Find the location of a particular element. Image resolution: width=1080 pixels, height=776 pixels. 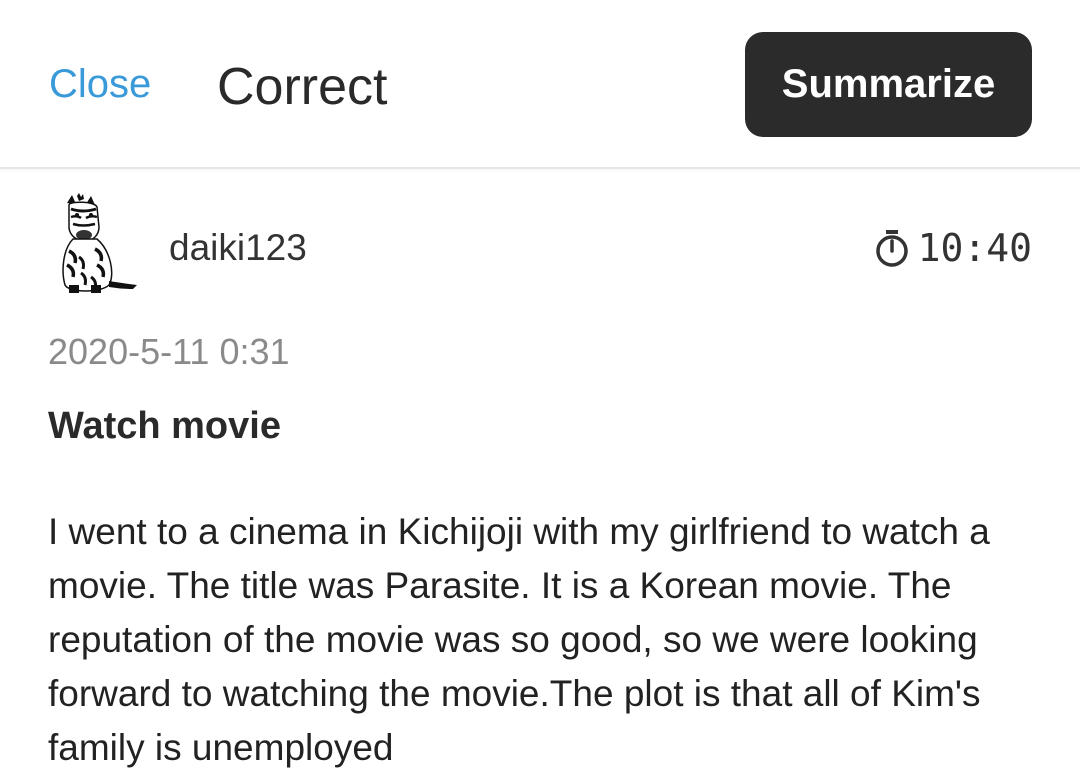

close-button: Close is located at coordinates (100, 84).